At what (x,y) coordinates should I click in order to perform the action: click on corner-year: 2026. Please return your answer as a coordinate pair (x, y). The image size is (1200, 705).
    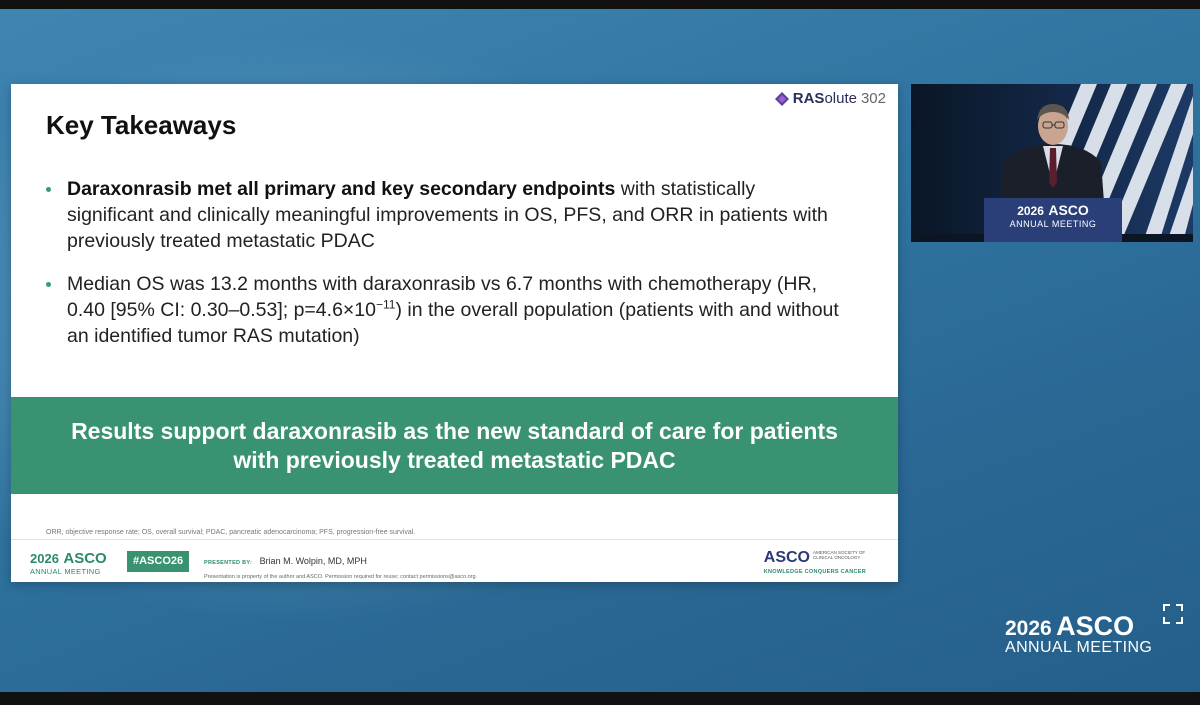
    Looking at the image, I should click on (1028, 628).